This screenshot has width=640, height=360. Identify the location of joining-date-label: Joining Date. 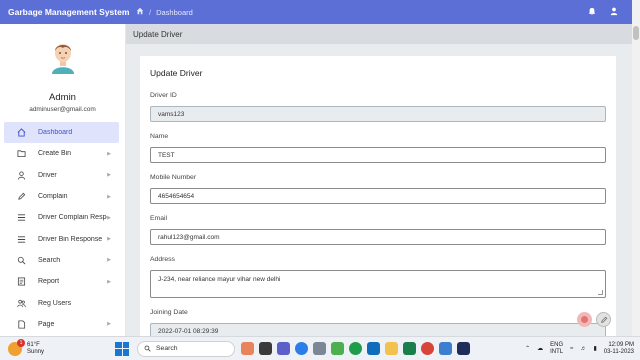
(169, 312).